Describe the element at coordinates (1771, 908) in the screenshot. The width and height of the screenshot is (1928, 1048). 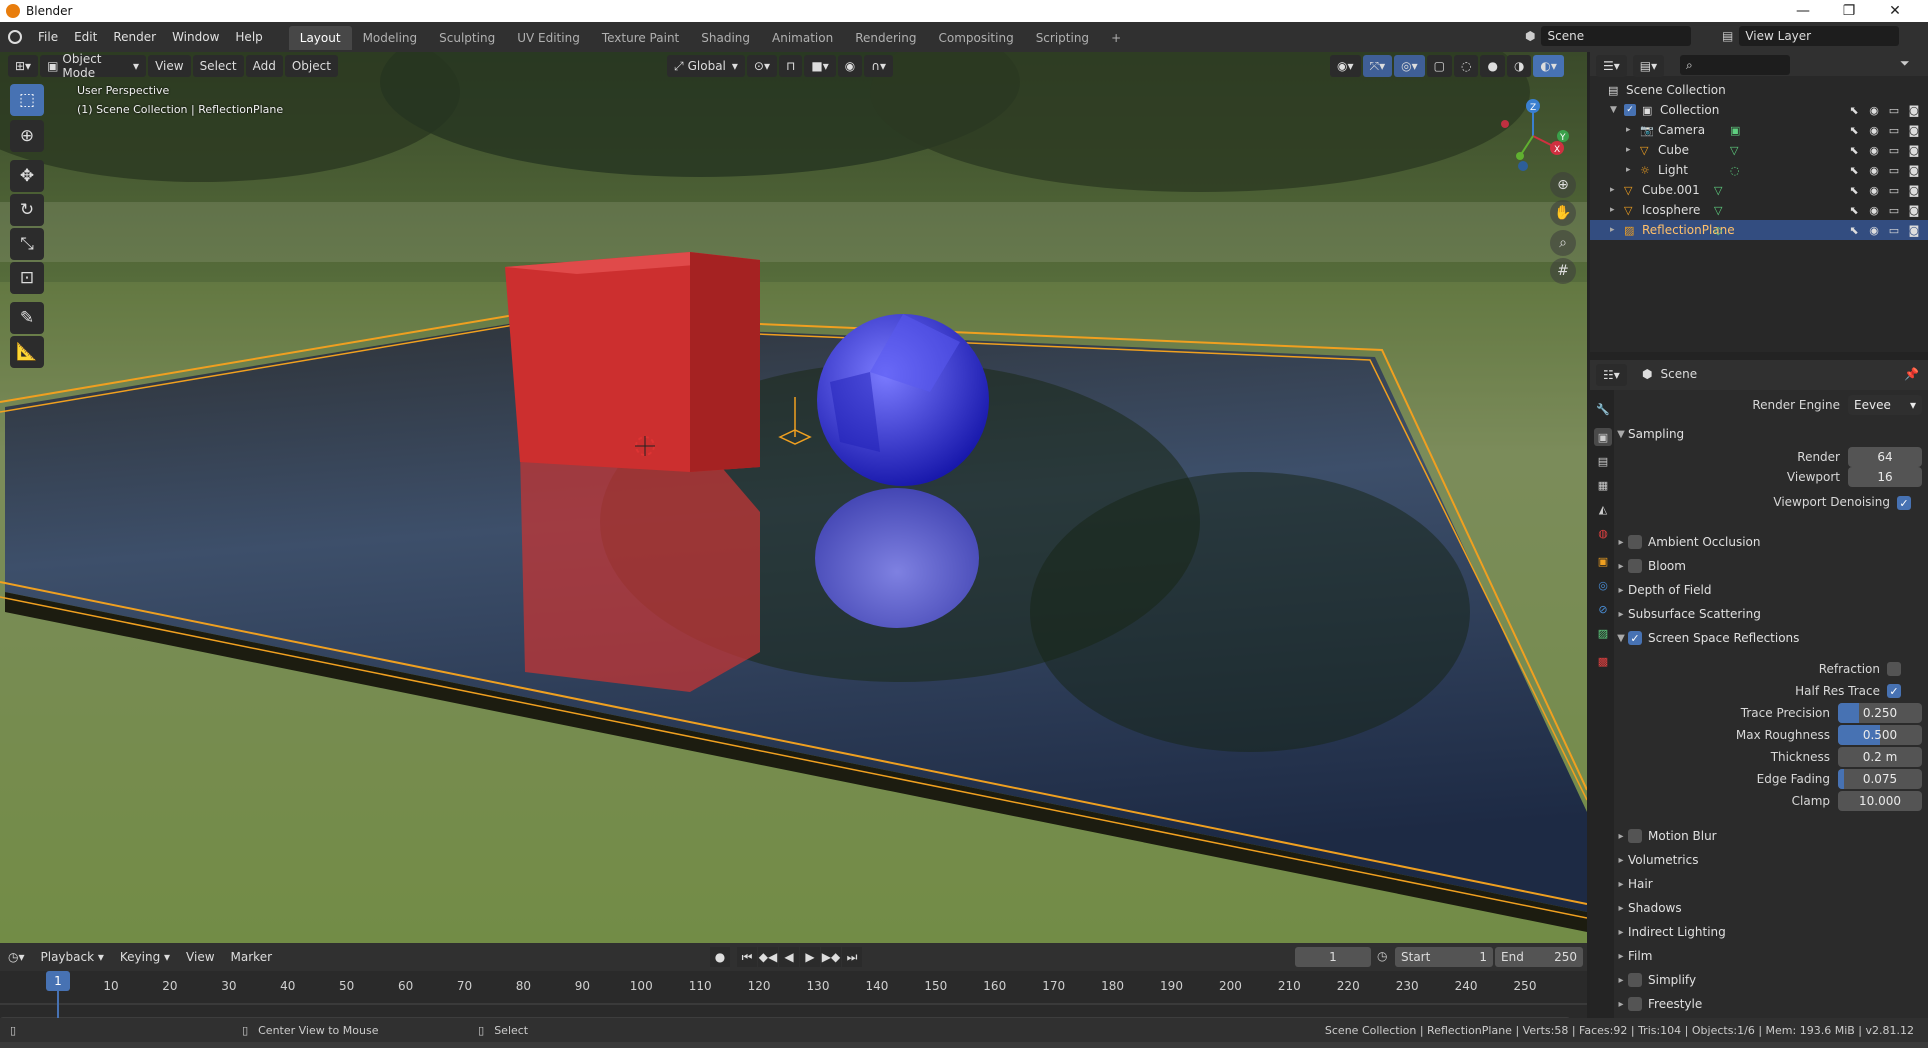
I see `panel-header: ▸ Shadows` at that location.